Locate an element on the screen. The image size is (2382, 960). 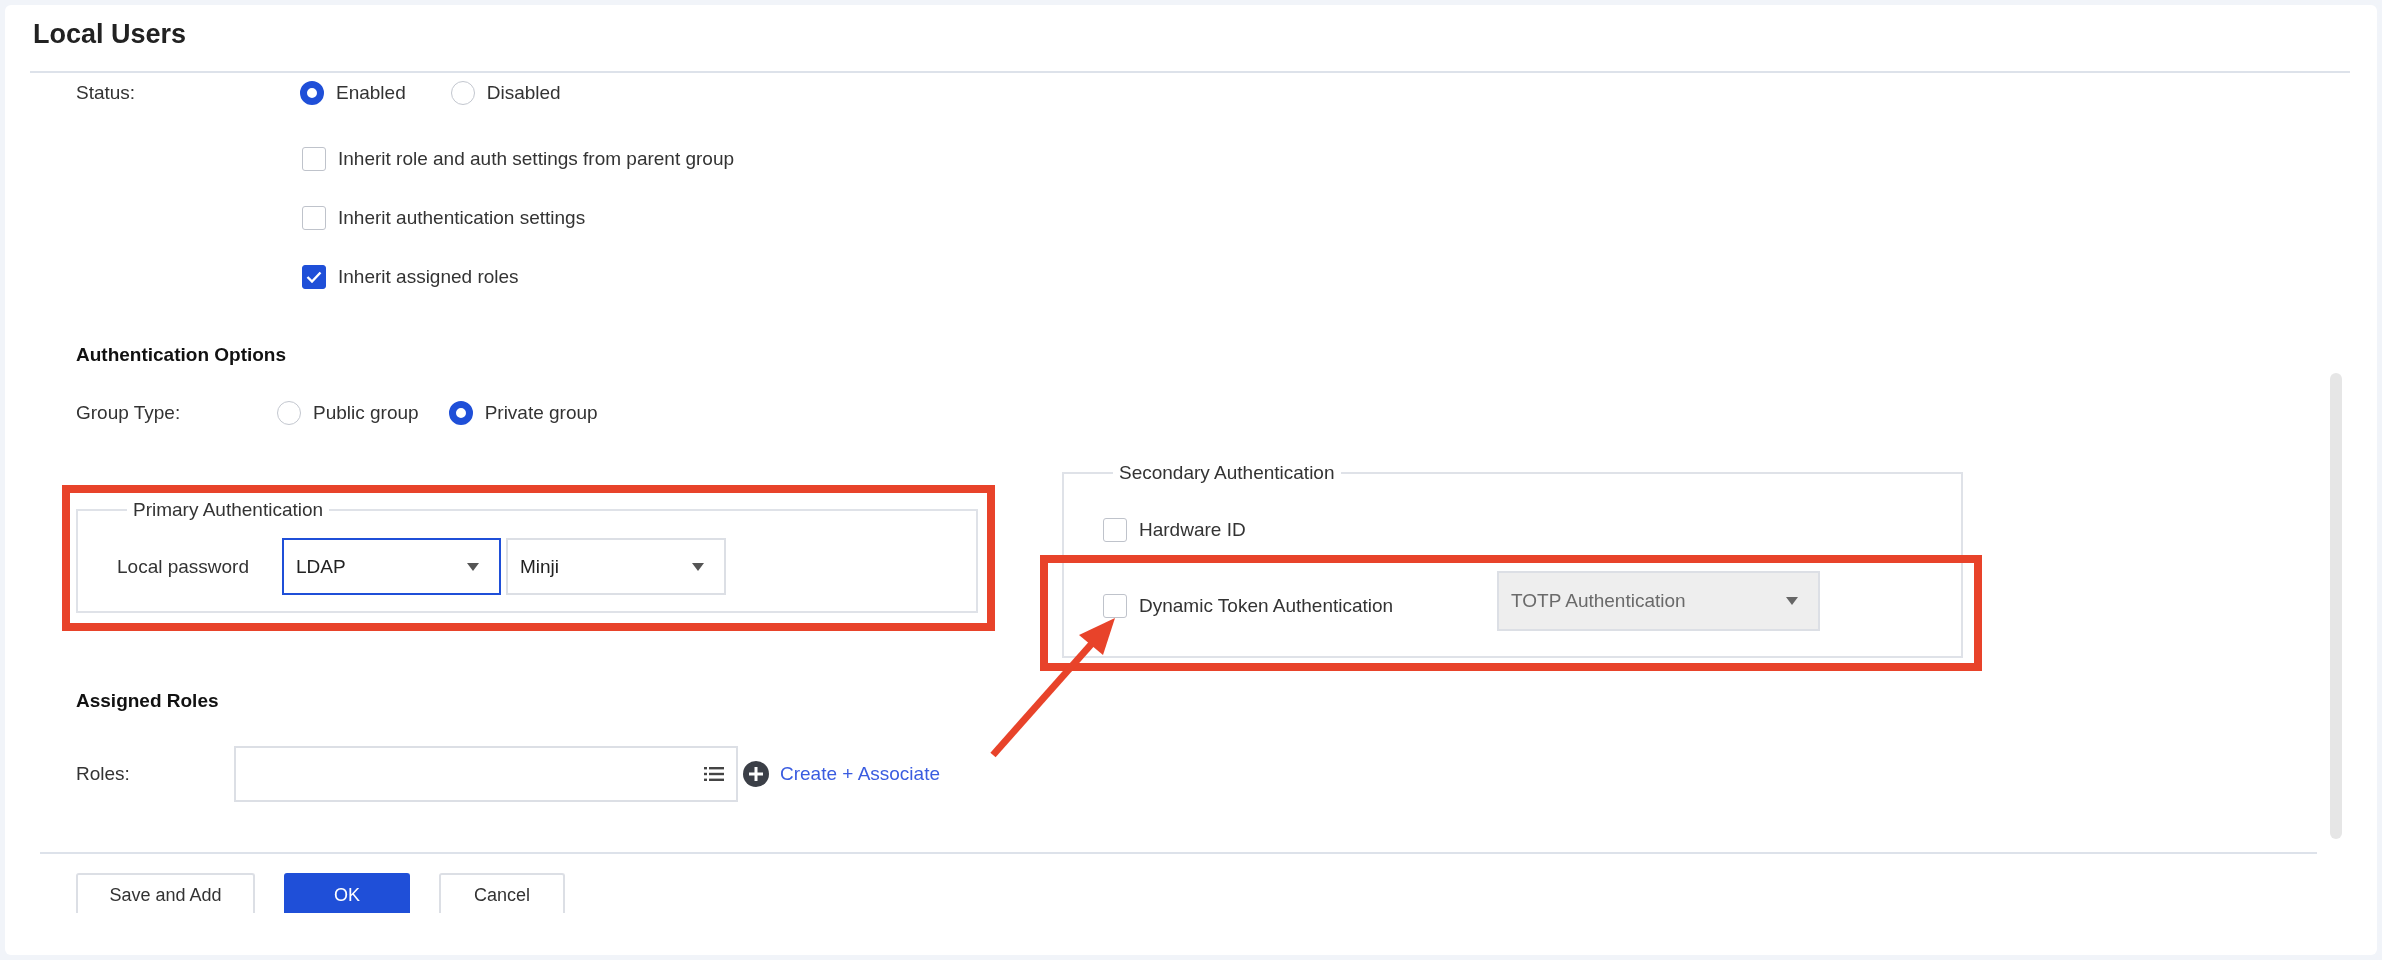
radio-label: Public group is located at coordinates (366, 413).